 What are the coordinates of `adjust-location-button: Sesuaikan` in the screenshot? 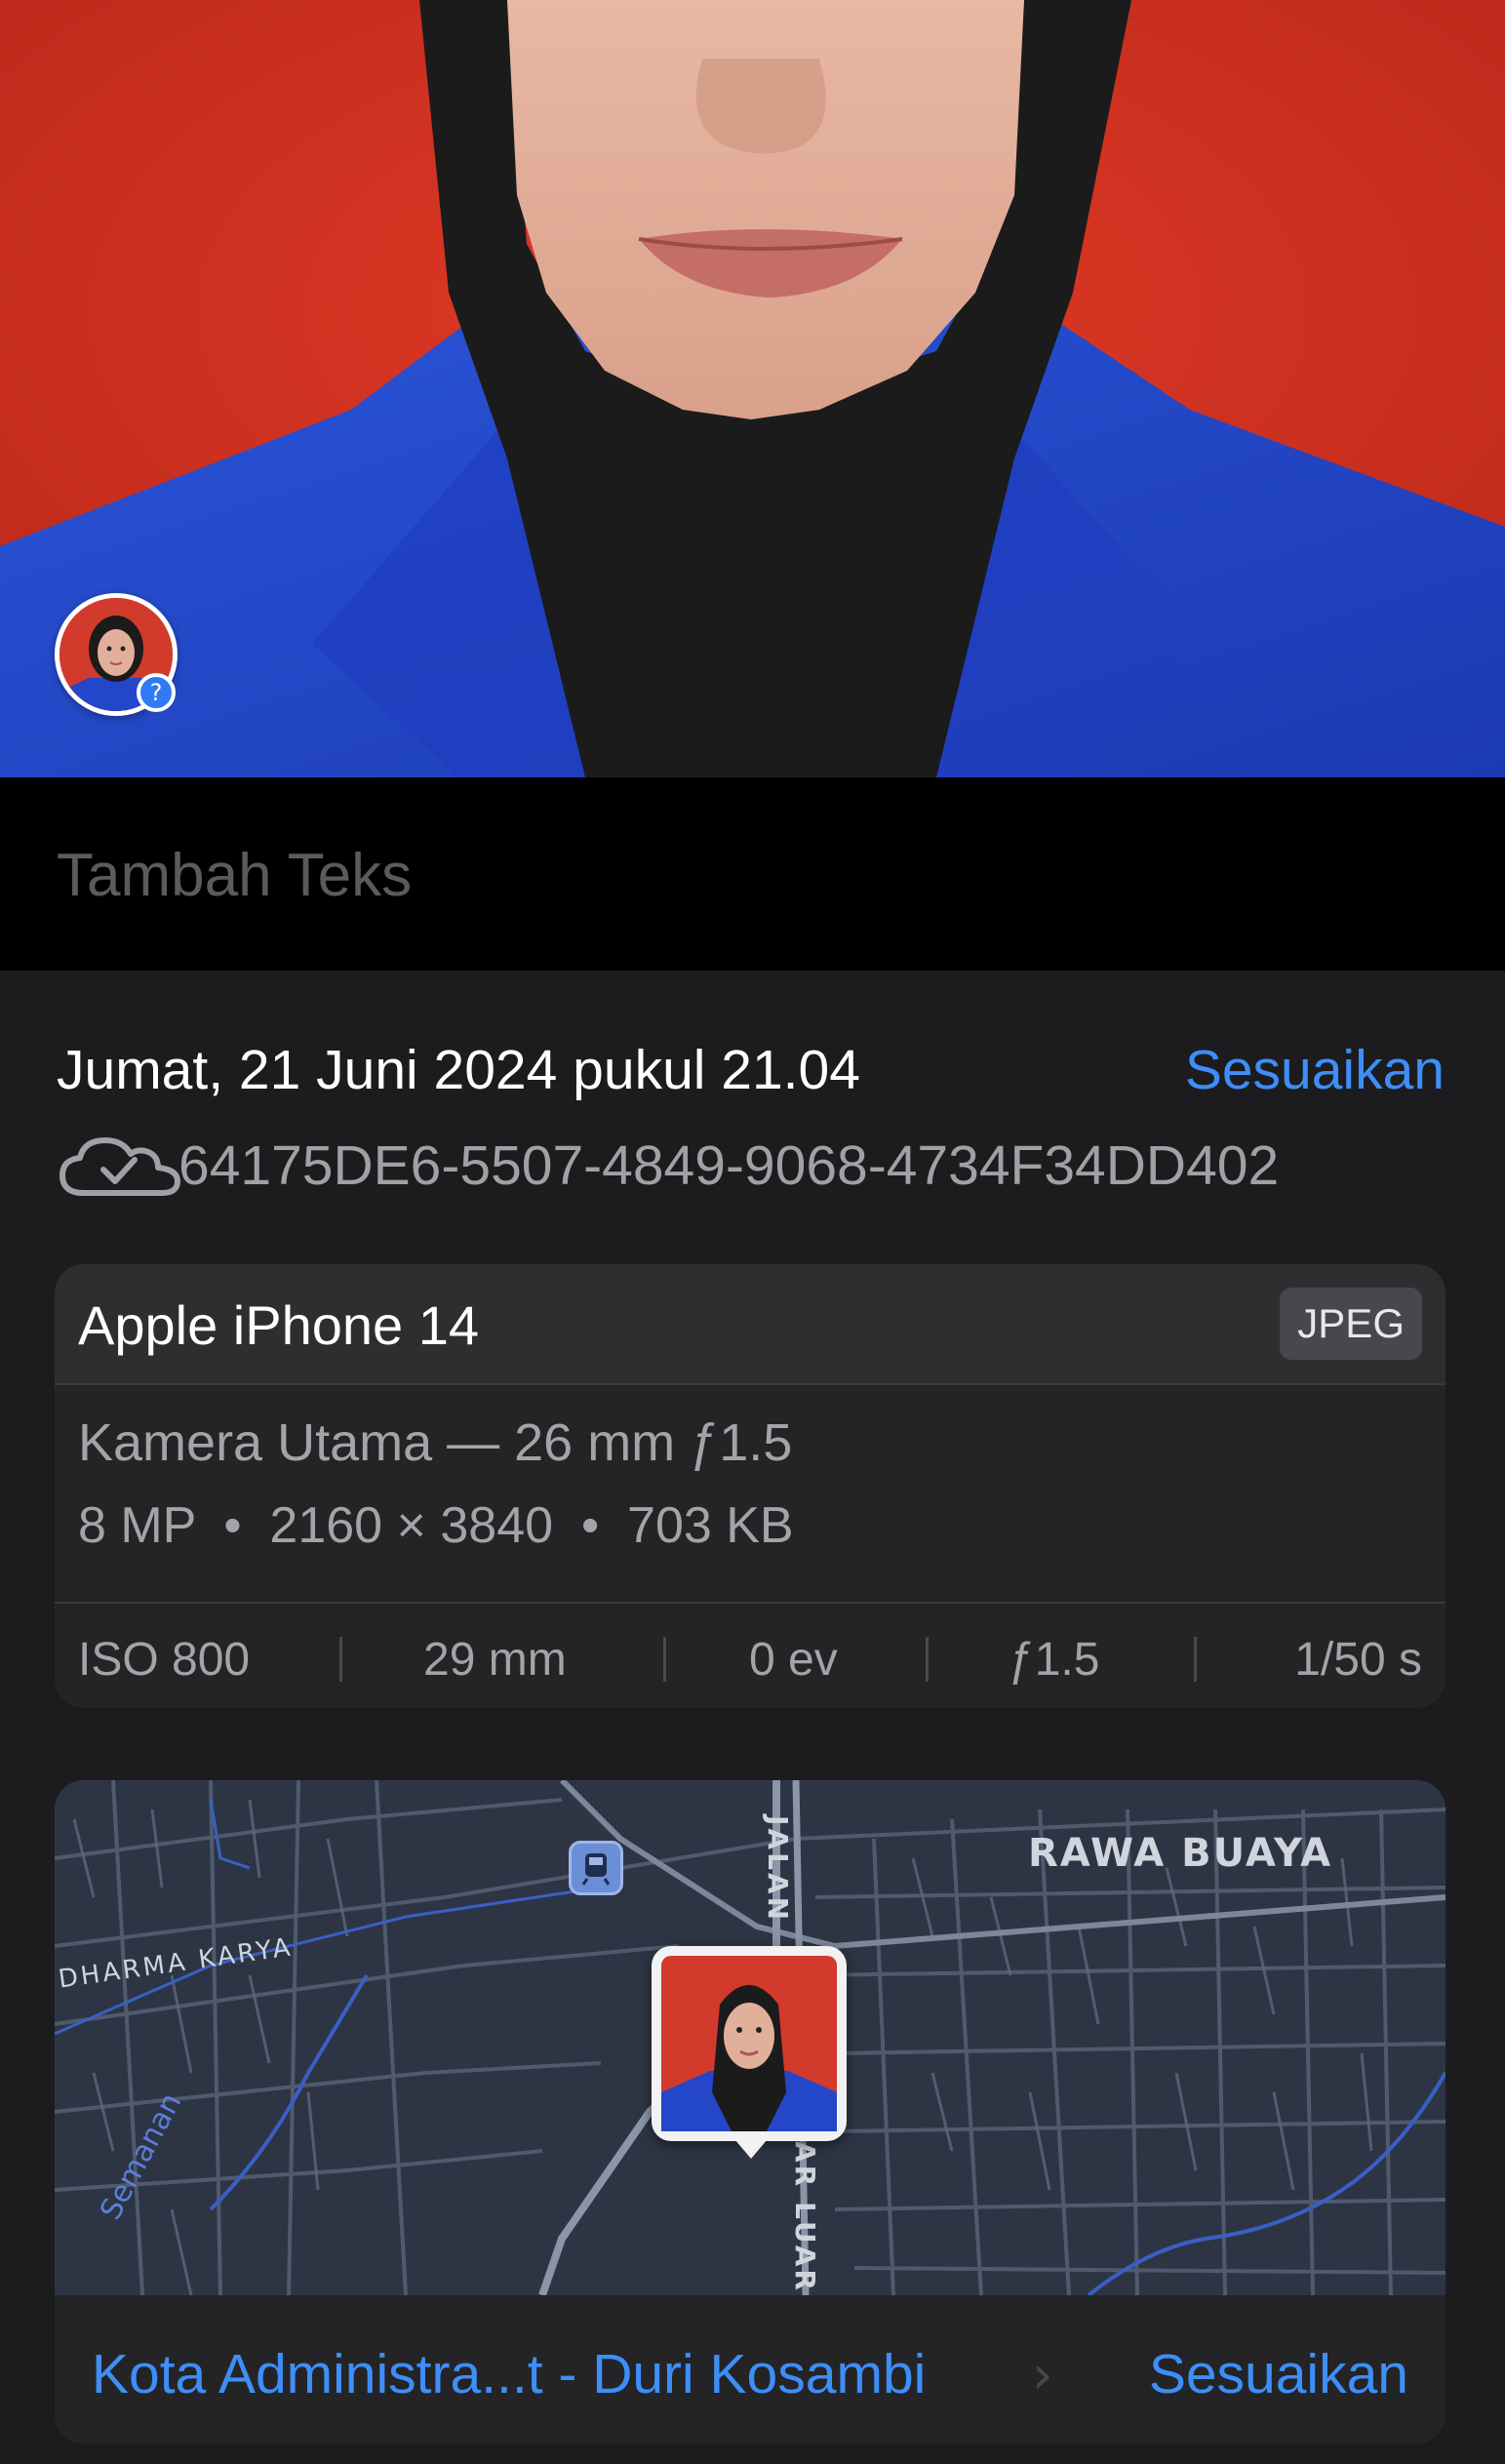 It's located at (1278, 2374).